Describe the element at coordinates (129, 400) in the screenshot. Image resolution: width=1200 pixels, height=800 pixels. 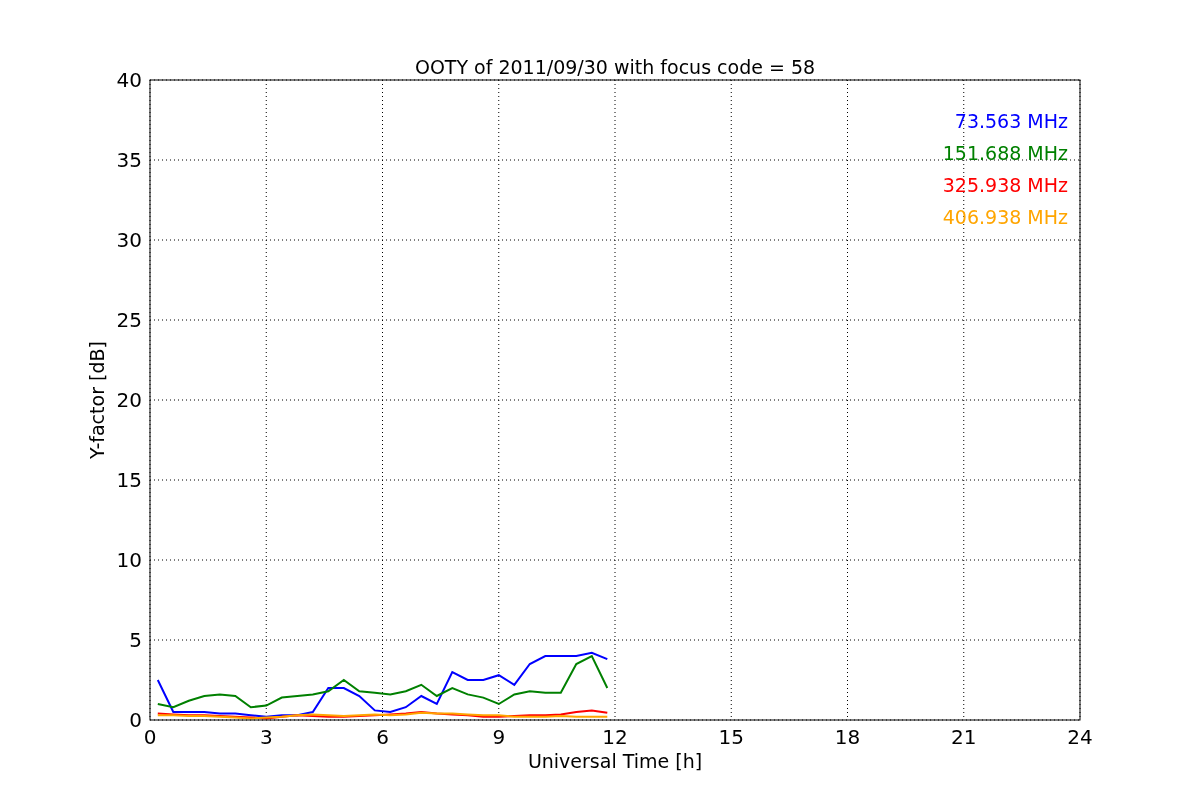
I see `tick-label: 20` at that location.